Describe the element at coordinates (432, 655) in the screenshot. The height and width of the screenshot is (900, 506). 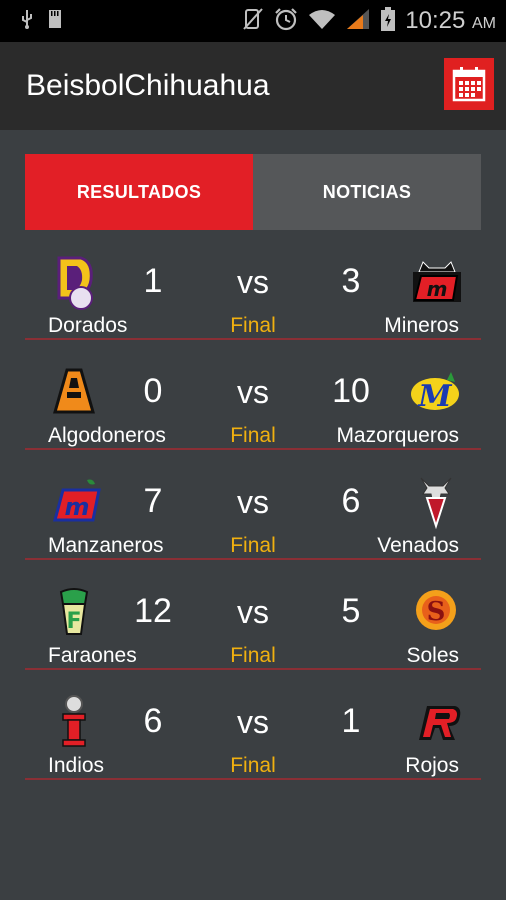
I see `away-team-name: Soles` at that location.